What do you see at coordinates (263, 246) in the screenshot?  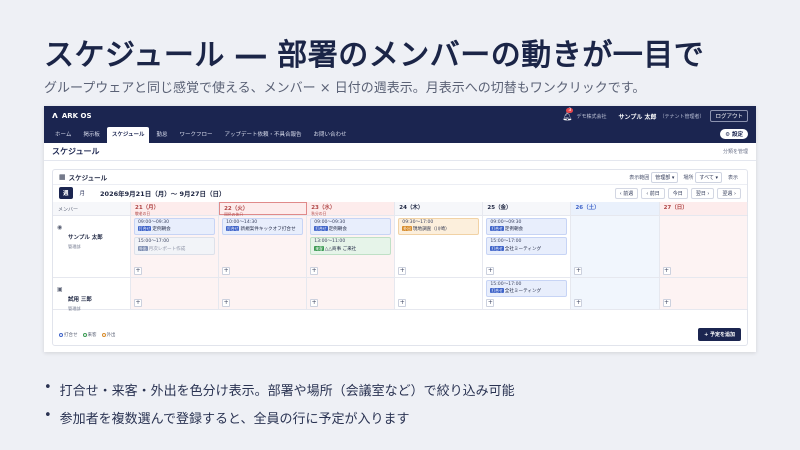 I see `day-cell: 10:00〜14:30 打合せ 新規案件キックオフ打合せ +` at bounding box center [263, 246].